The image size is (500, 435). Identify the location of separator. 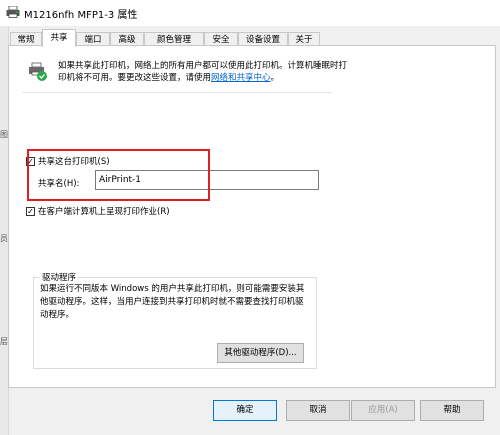
(177, 92).